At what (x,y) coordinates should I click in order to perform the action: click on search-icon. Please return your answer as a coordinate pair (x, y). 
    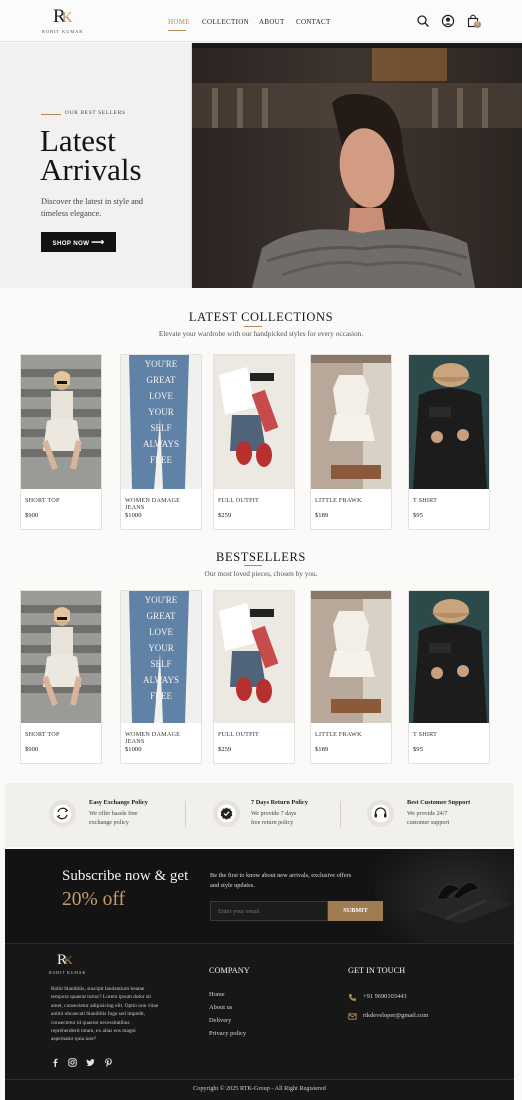
    Looking at the image, I should click on (423, 21).